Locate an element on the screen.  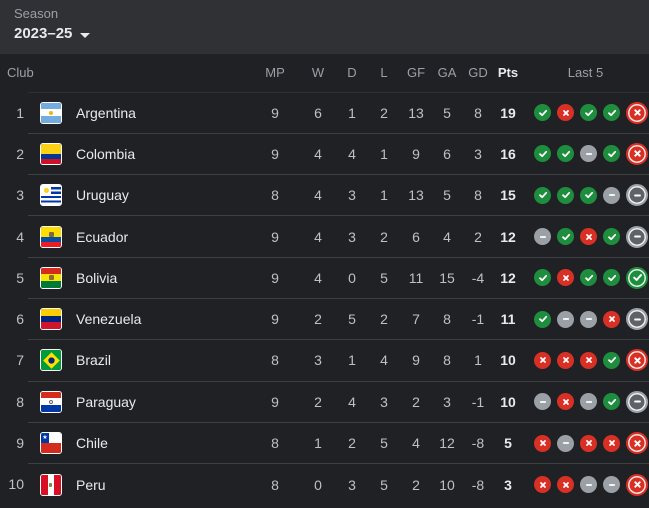
club-name: Chile is located at coordinates (92, 443).